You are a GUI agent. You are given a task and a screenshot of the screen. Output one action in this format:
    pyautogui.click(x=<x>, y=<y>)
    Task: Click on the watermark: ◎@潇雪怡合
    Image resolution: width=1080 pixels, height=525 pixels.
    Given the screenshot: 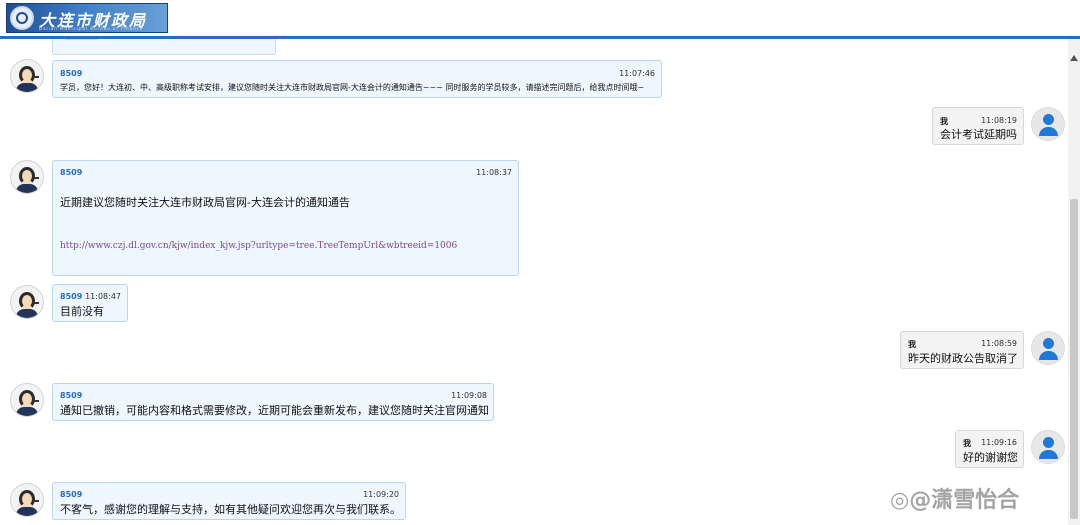 What is the action you would take?
    pyautogui.click(x=954, y=498)
    